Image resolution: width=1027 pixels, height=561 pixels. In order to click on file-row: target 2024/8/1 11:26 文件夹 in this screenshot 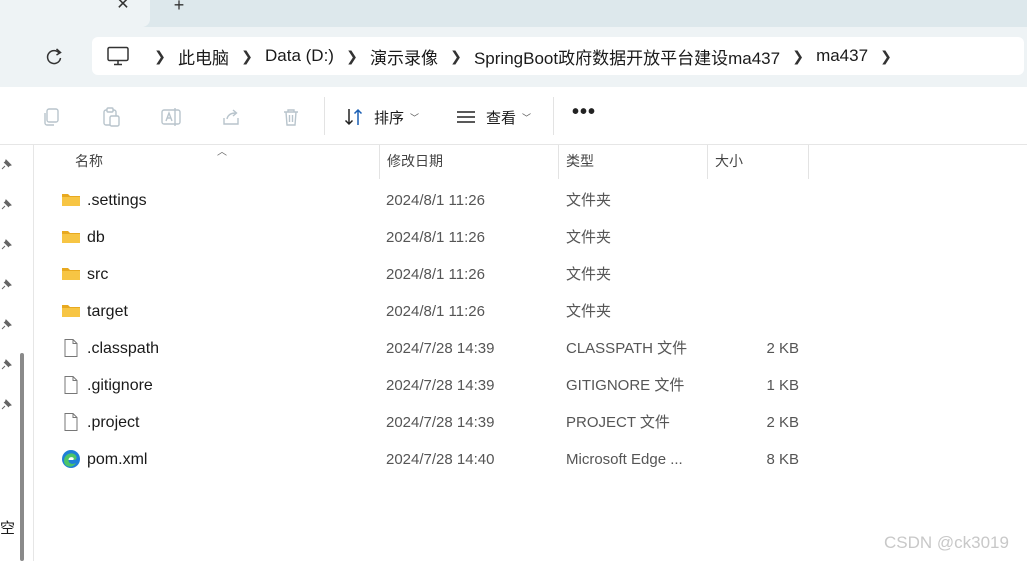, I will do `click(531, 311)`.